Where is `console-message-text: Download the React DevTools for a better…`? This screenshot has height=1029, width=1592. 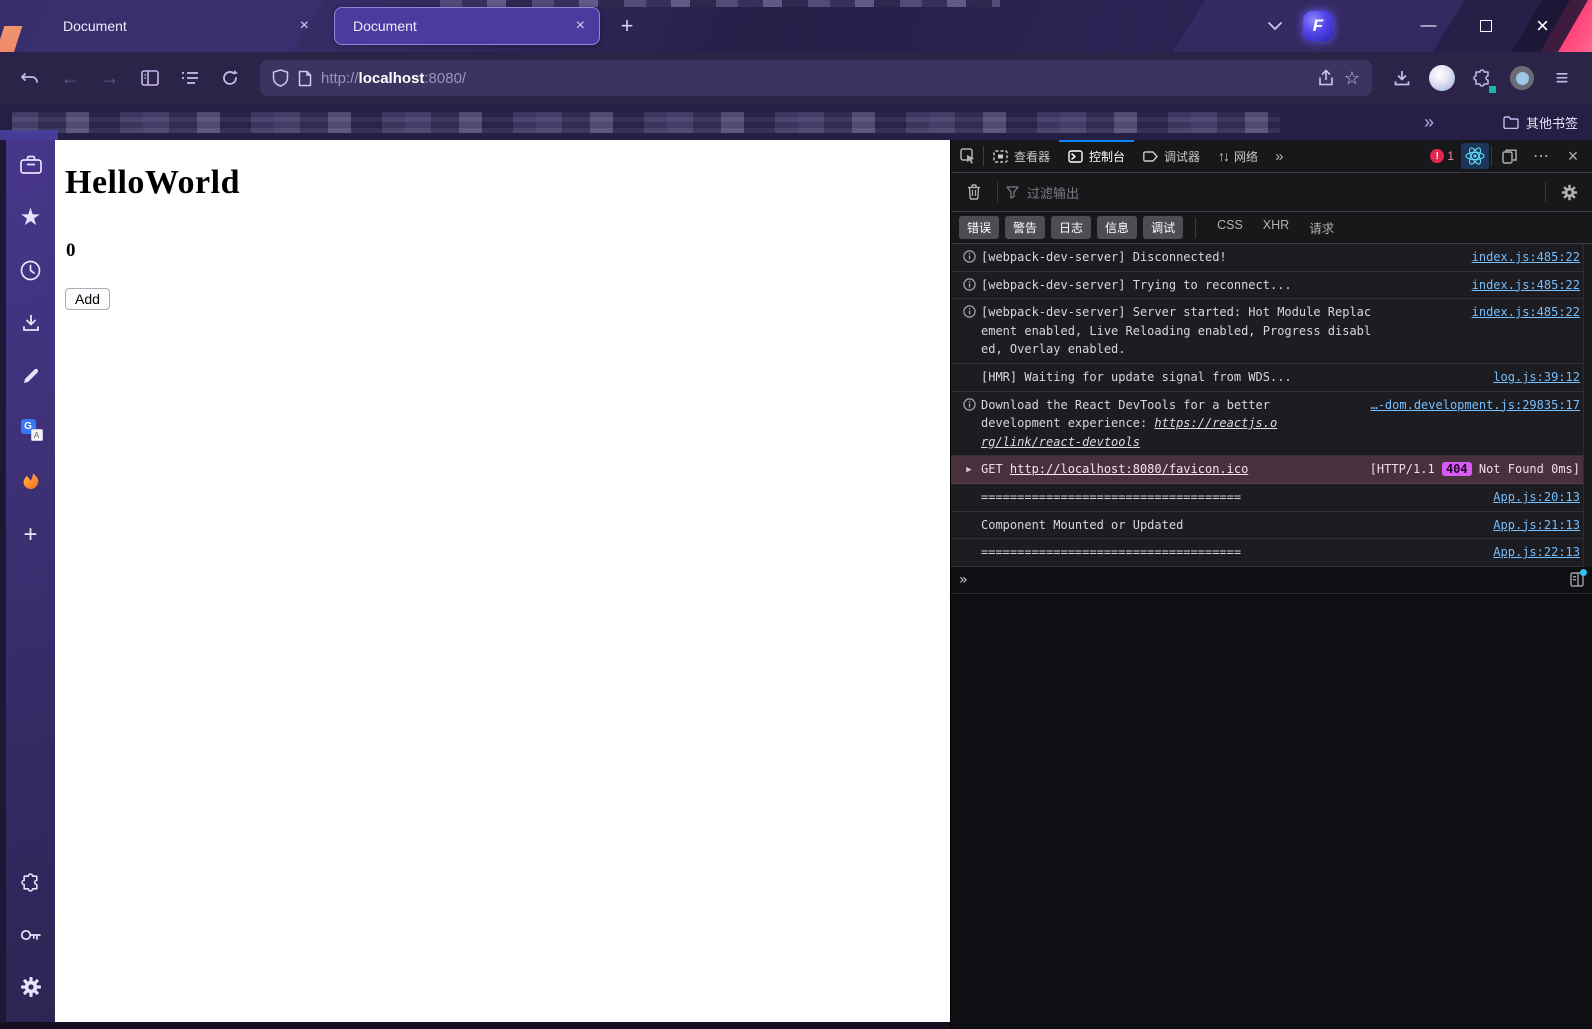
console-message-text: Download the React DevTools for a better… is located at coordinates (1129, 423).